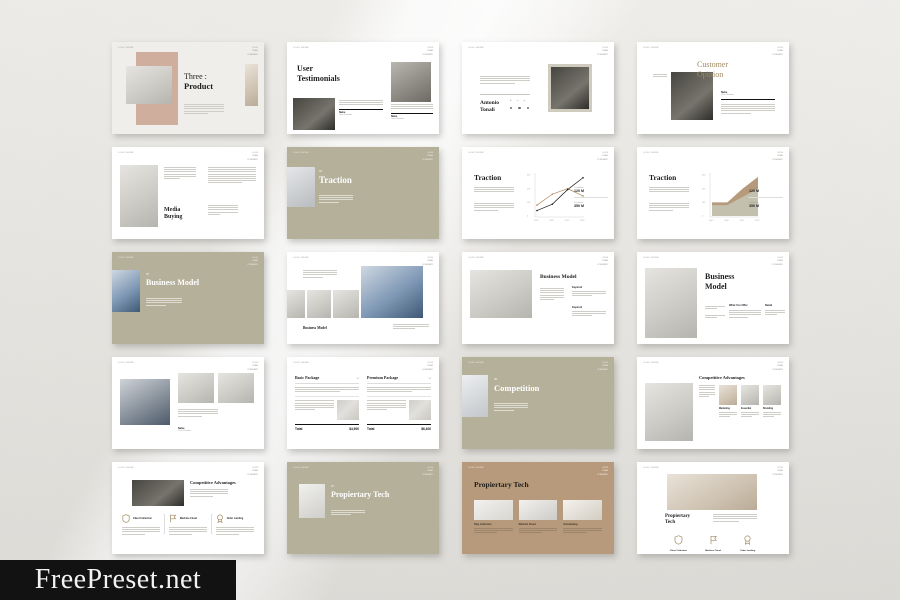 The width and height of the screenshot is (900, 600). Describe the element at coordinates (327, 403) in the screenshot. I see `package-card-basic: Basic Package 01 Total $4,900` at that location.